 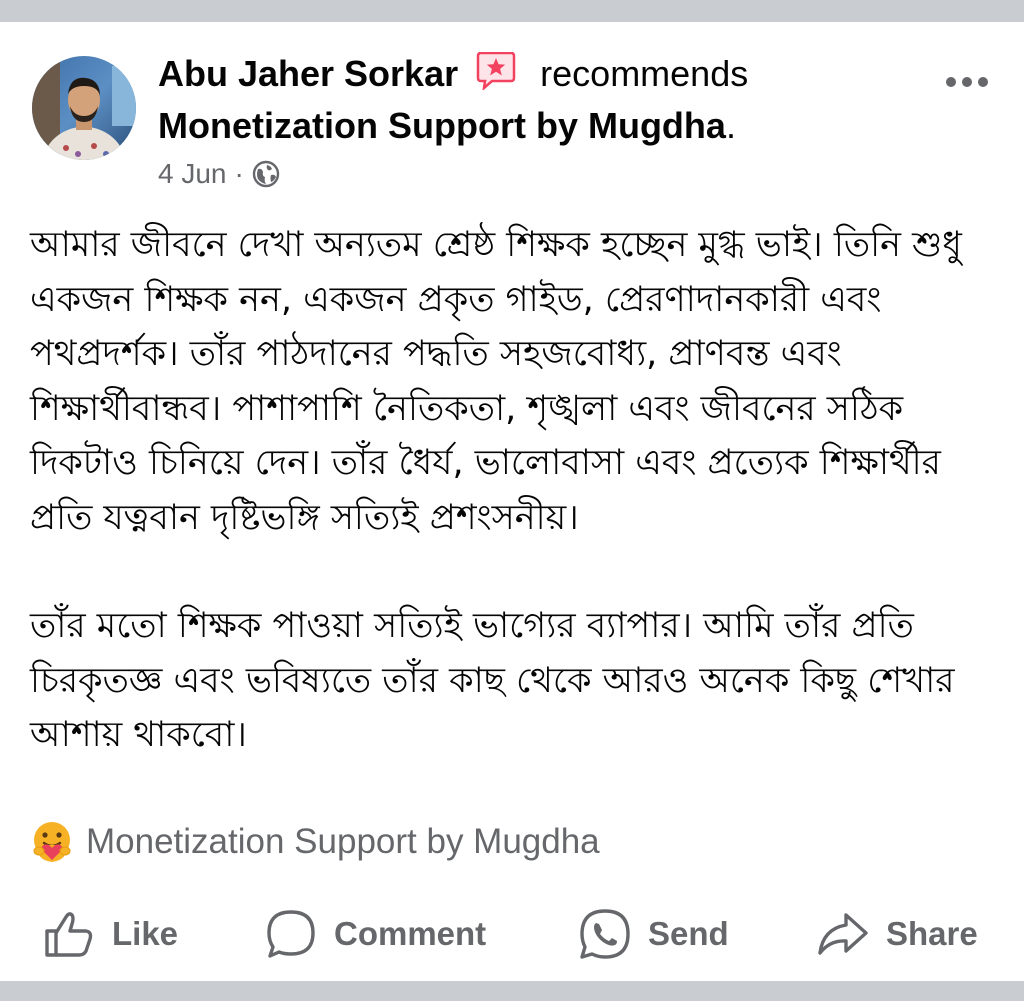 I want to click on top-divider, so click(x=512, y=11).